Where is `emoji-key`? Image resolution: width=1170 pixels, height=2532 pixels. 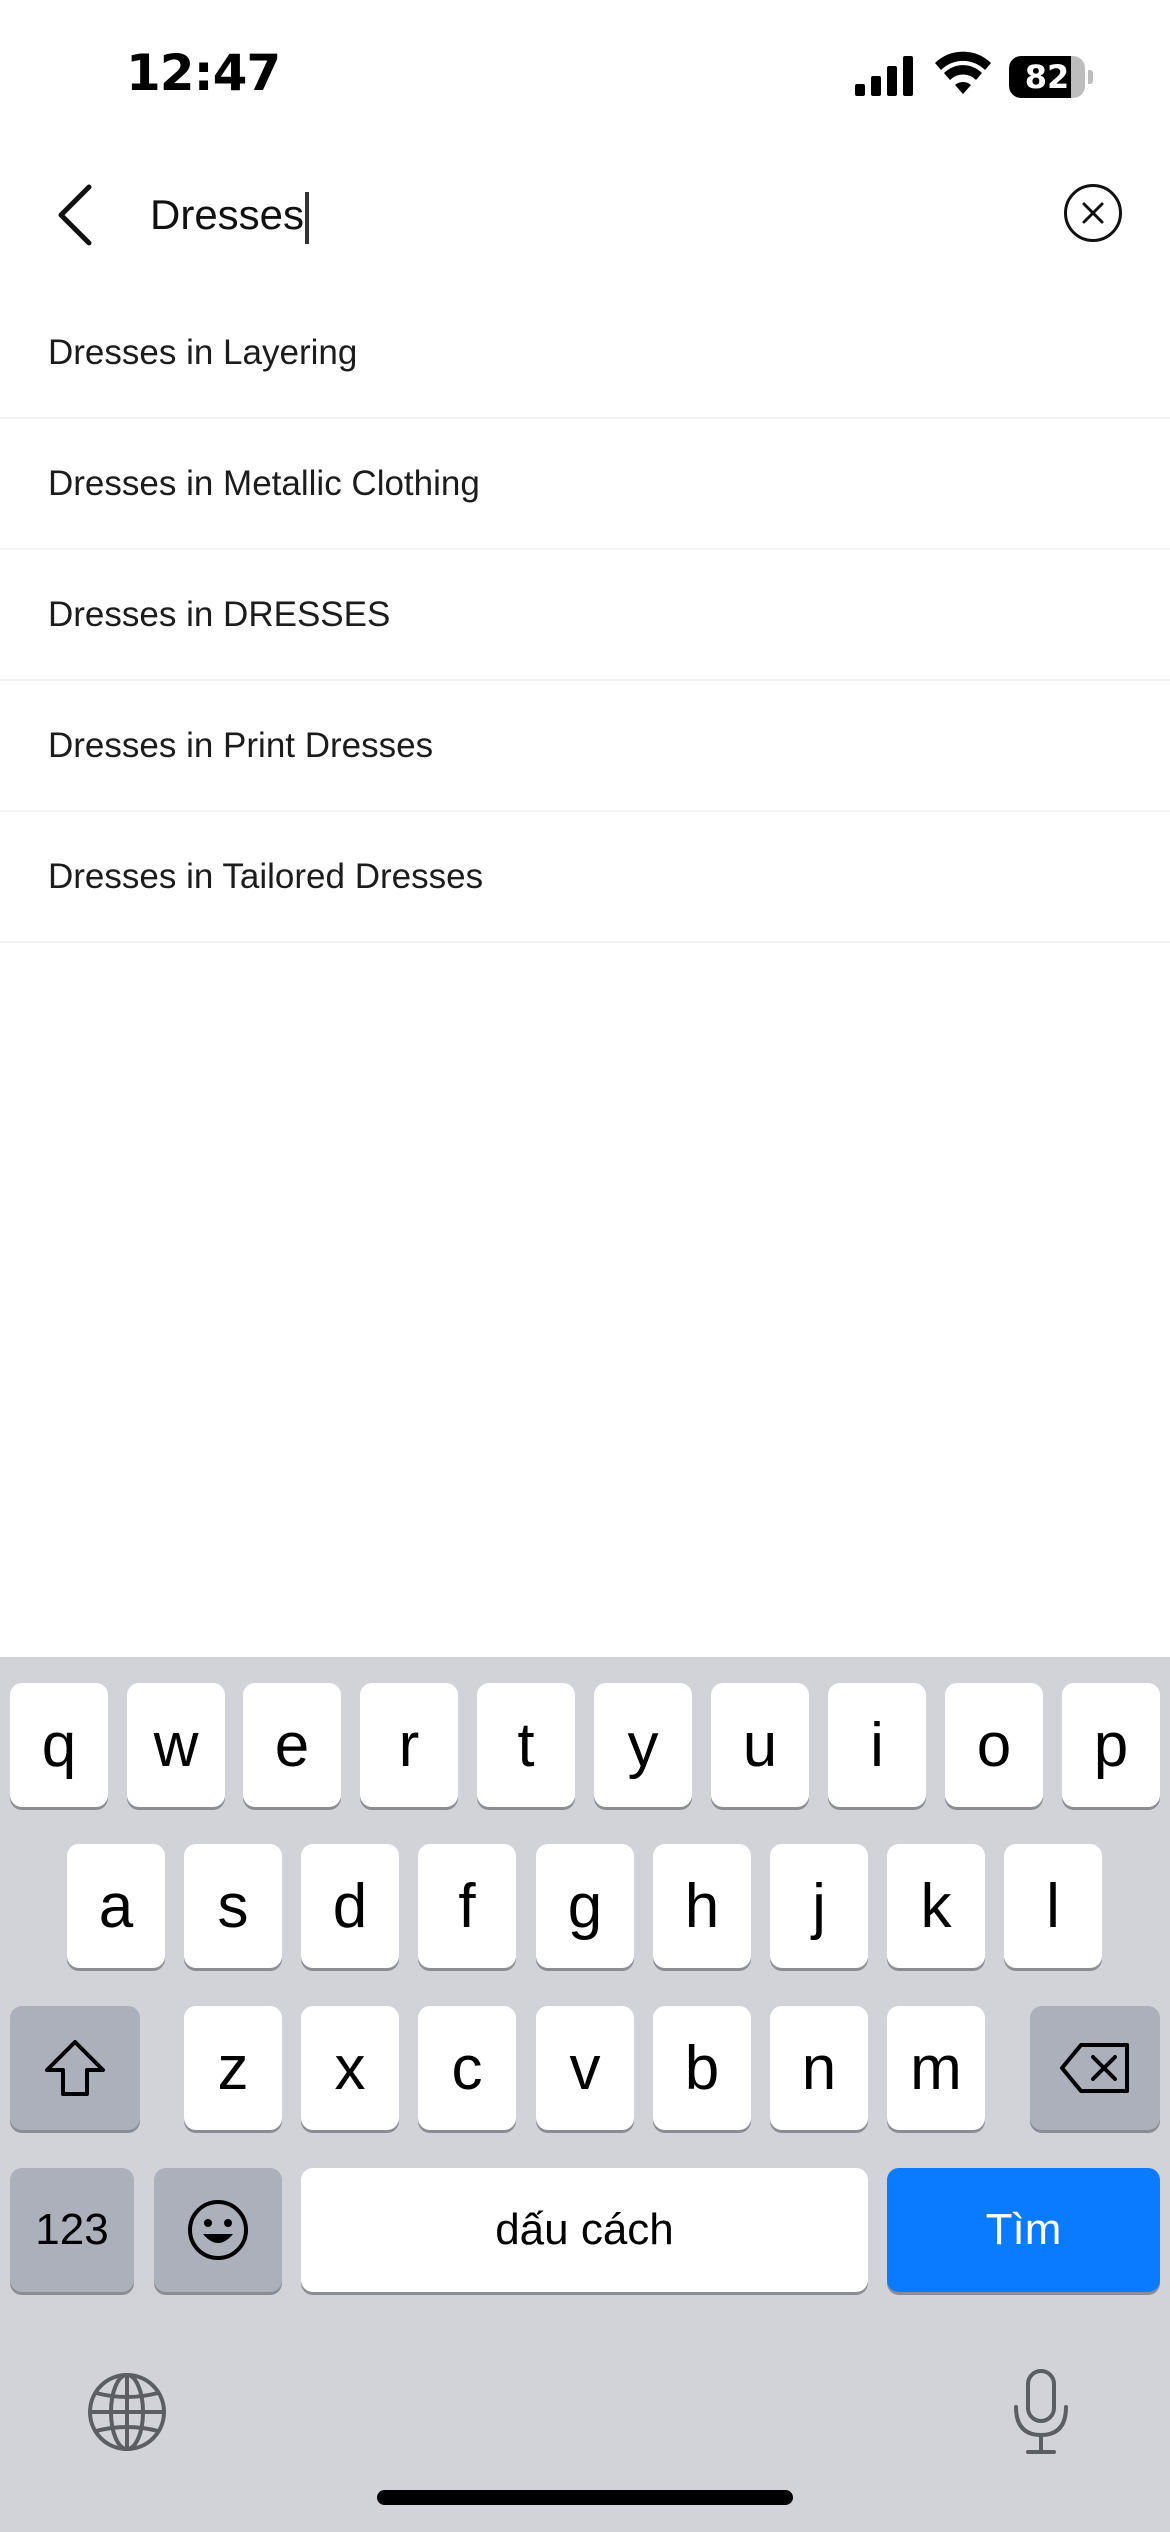 emoji-key is located at coordinates (218, 2230).